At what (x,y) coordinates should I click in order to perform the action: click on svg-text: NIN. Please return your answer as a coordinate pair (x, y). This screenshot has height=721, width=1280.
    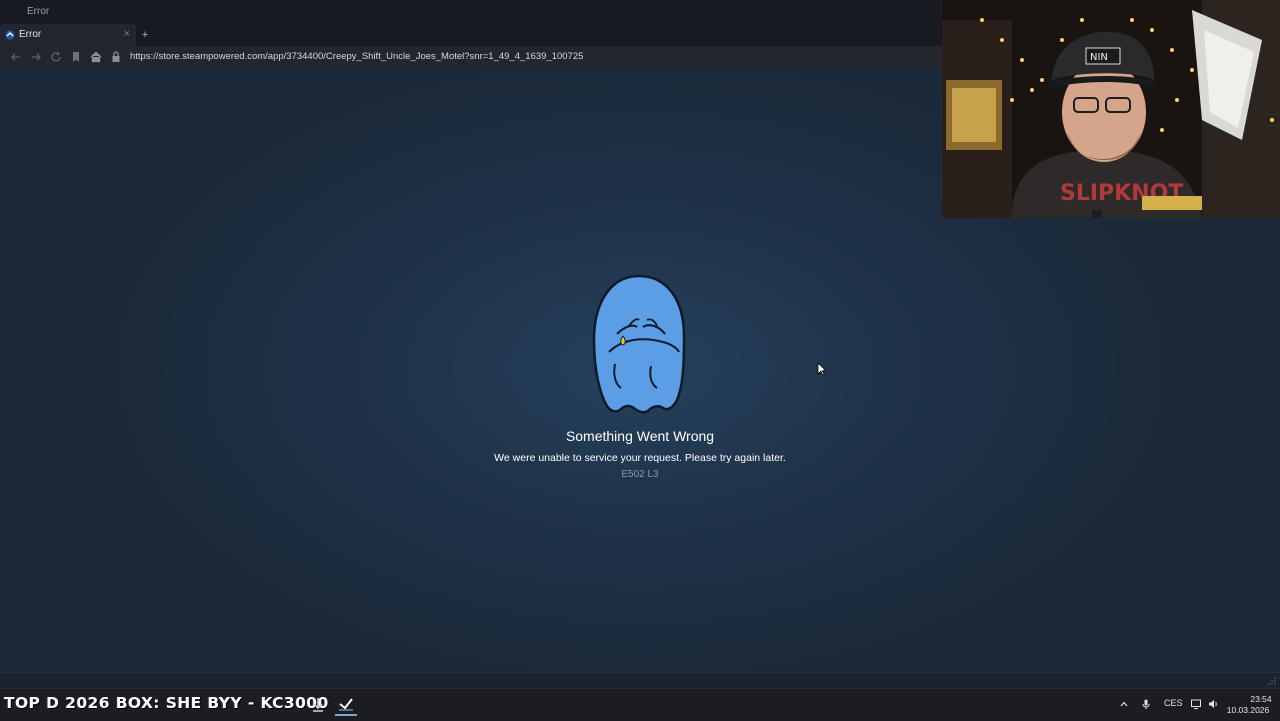
    Looking at the image, I should click on (1099, 57).